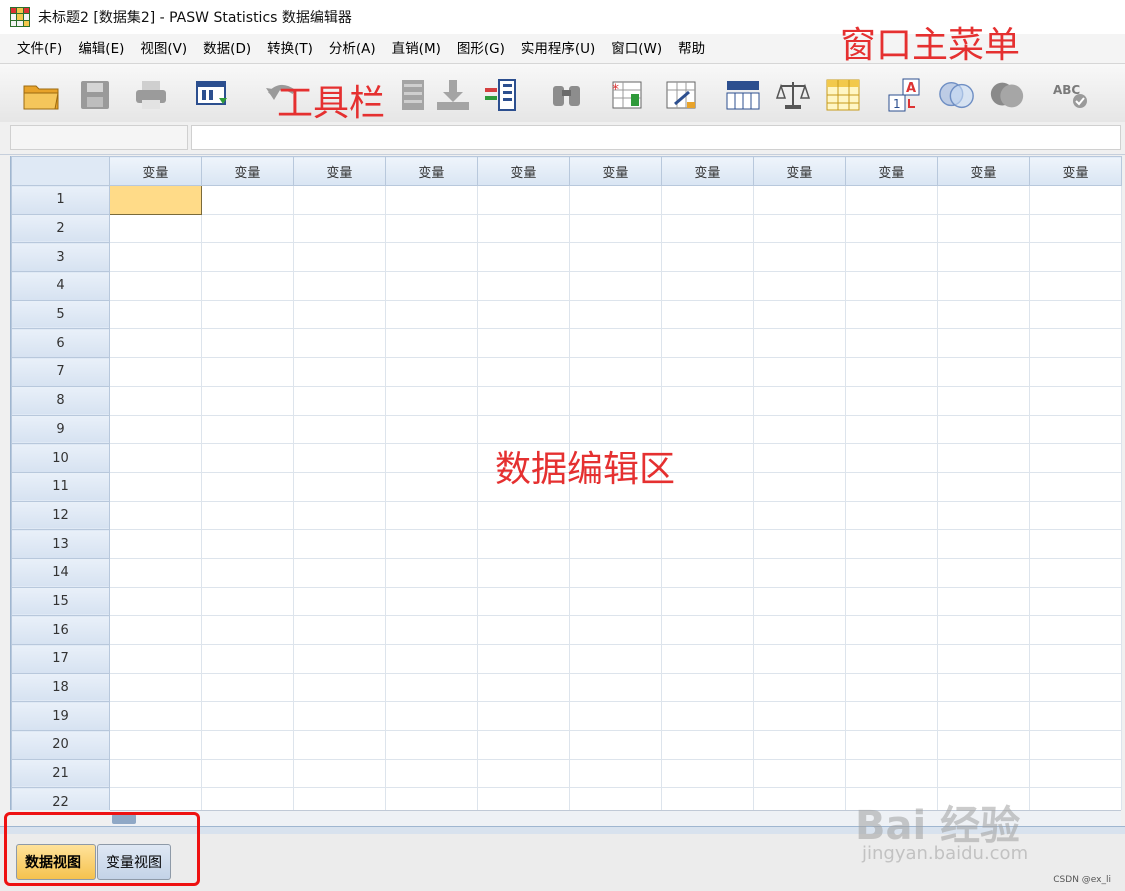  Describe the element at coordinates (416, 49) in the screenshot. I see `menu-marketing: 直销(M)` at that location.